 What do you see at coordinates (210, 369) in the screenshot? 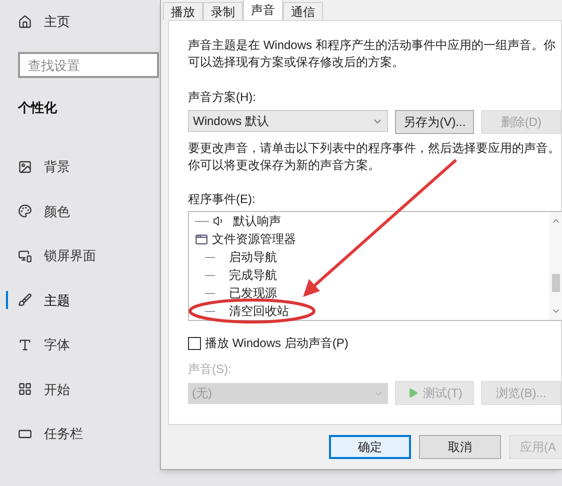
I see `field-label: 声音(S):` at bounding box center [210, 369].